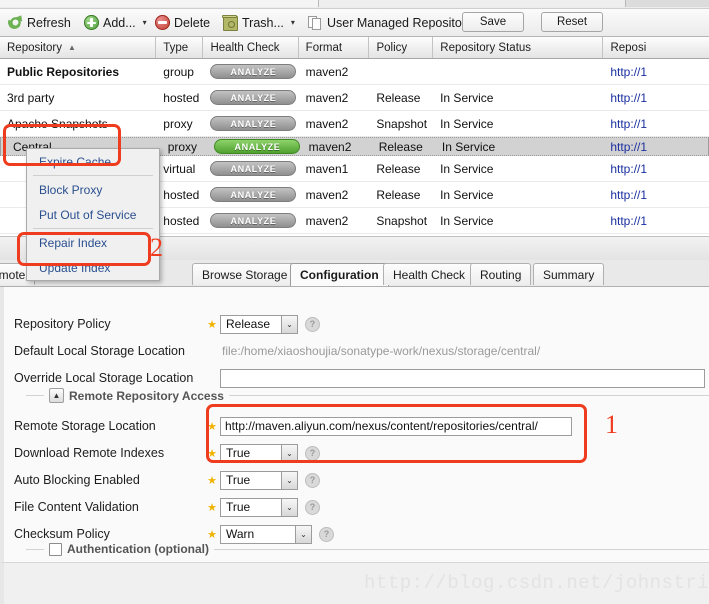 The height and width of the screenshot is (604, 709). What do you see at coordinates (401, 47) in the screenshot?
I see `column-header-policy: Policy` at bounding box center [401, 47].